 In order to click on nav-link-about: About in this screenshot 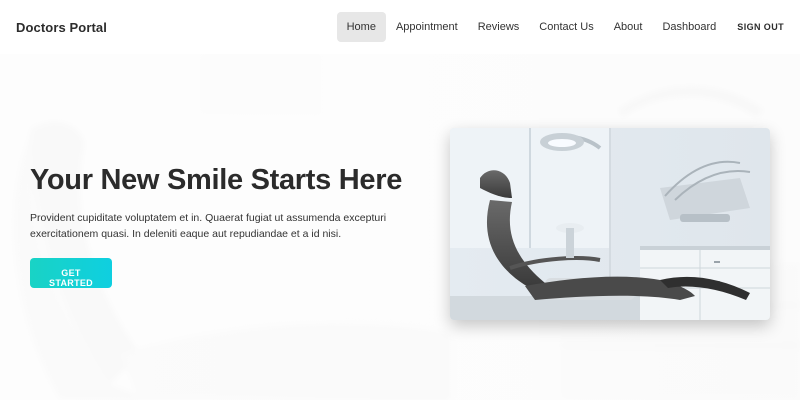, I will do `click(628, 27)`.